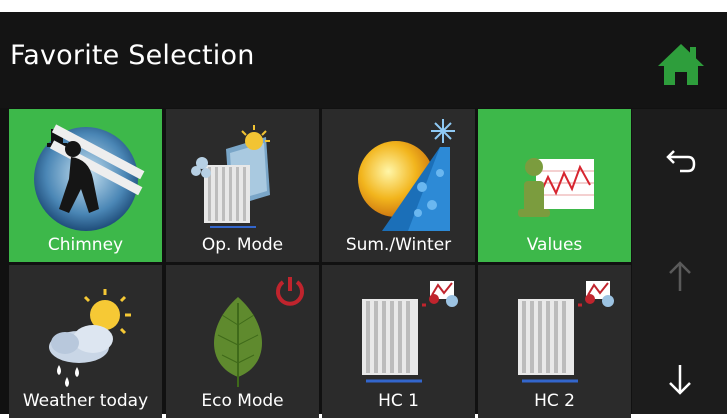 The height and width of the screenshot is (418, 727). I want to click on tile-weather-today: Weather today, so click(85, 341).